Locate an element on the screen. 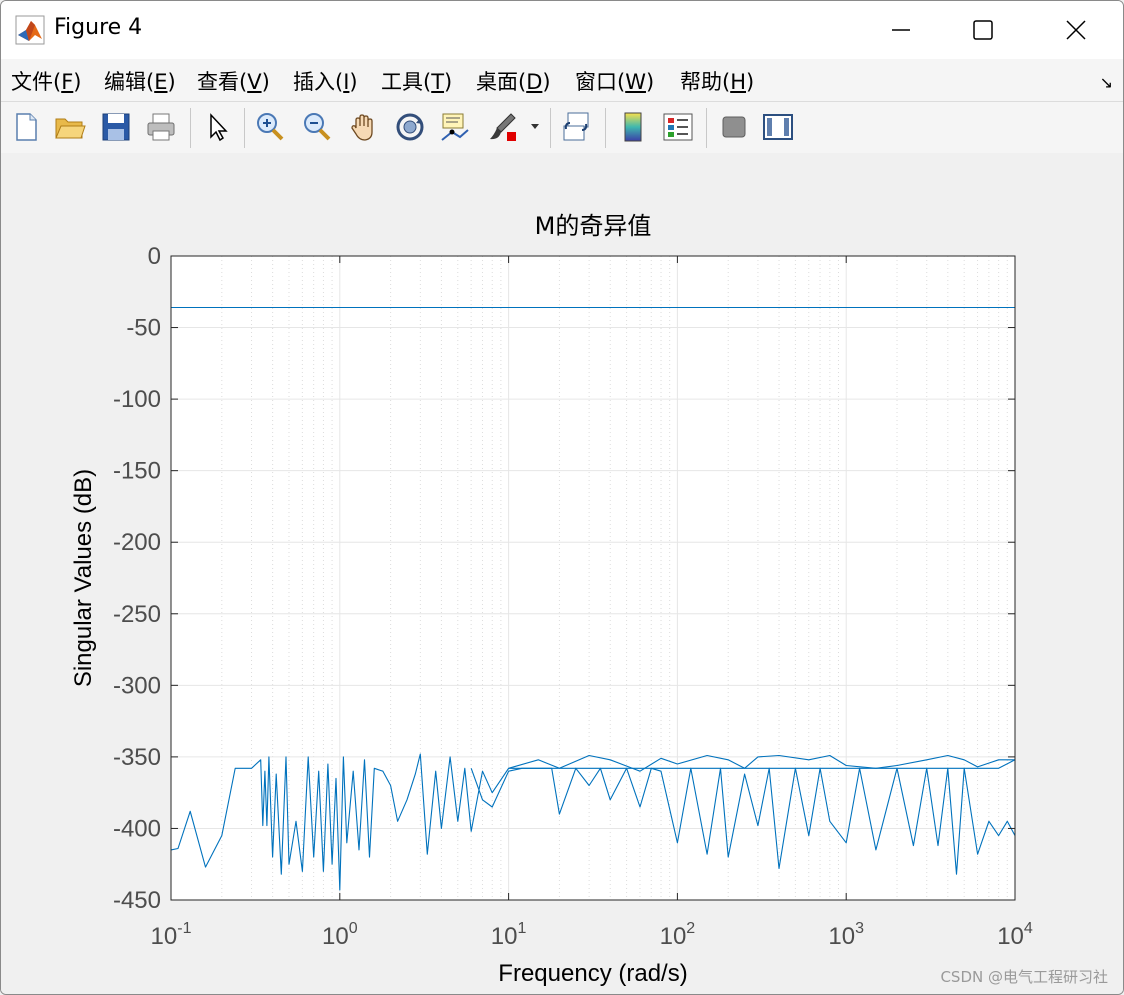 This screenshot has width=1124, height=995. maximize-icon is located at coordinates (983, 30).